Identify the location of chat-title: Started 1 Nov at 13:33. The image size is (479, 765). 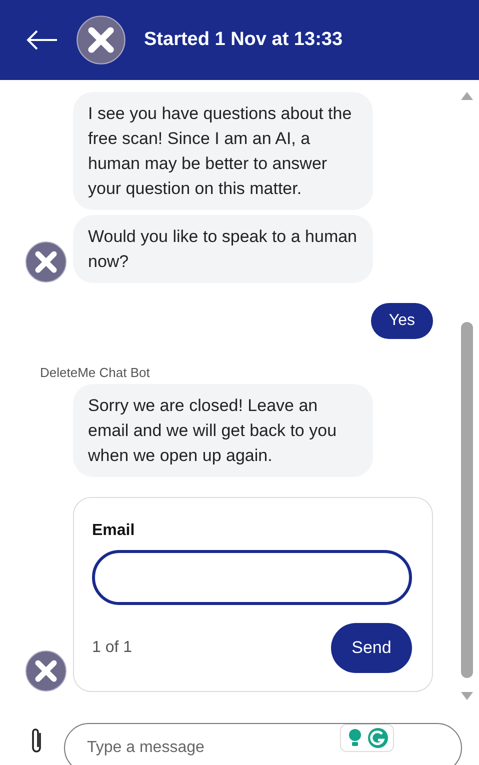
(243, 40).